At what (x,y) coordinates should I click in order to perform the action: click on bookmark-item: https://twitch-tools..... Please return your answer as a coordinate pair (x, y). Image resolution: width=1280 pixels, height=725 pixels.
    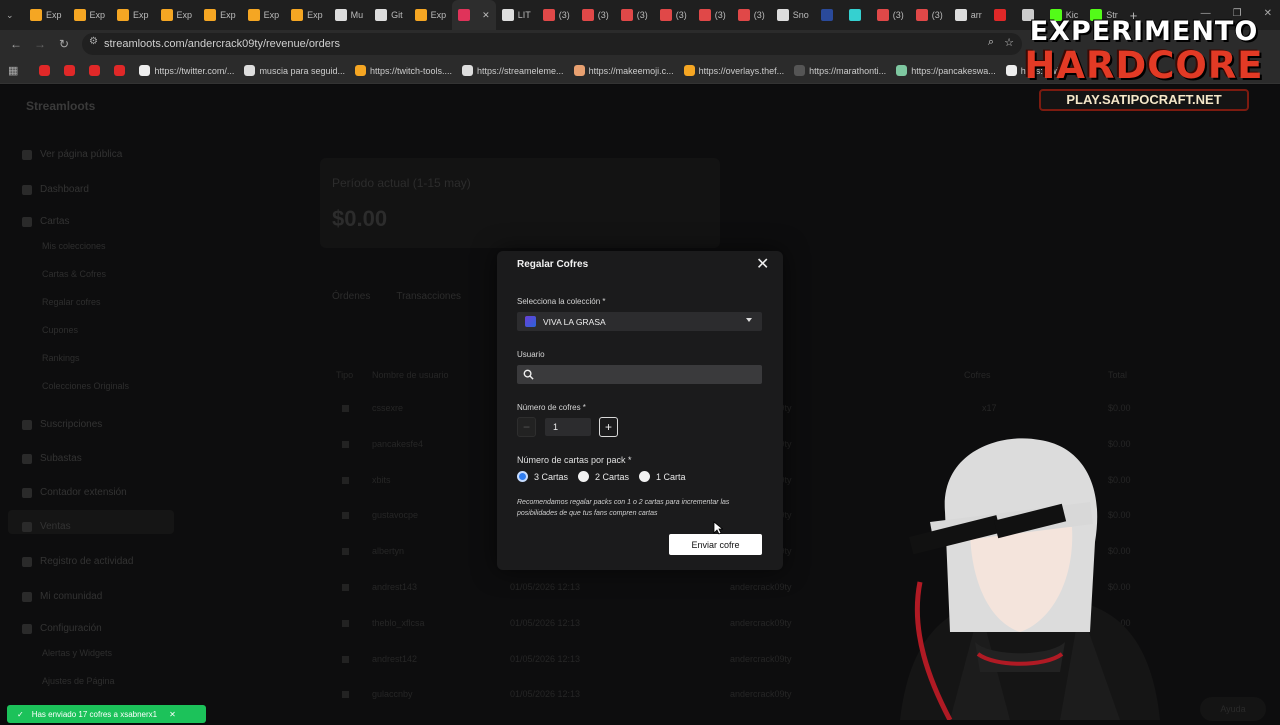
    Looking at the image, I should click on (403, 70).